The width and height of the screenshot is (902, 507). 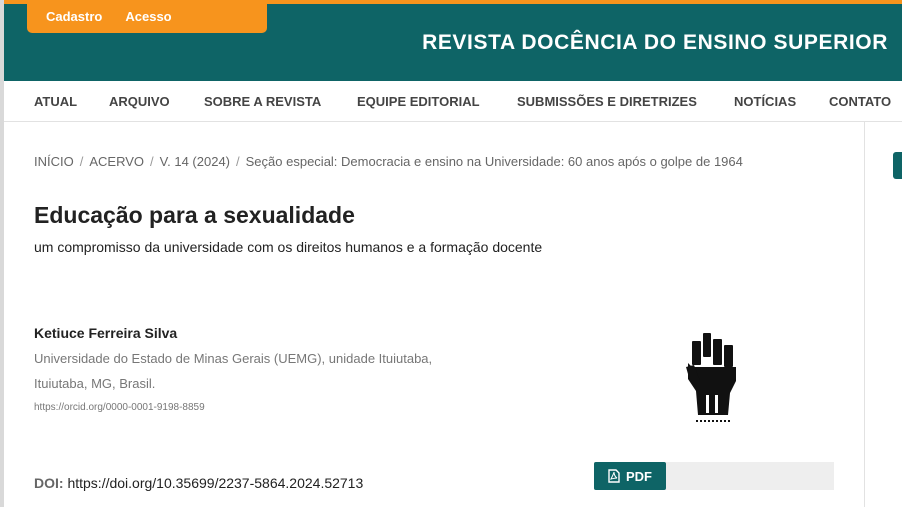 I want to click on login-link: Acesso, so click(x=148, y=16).